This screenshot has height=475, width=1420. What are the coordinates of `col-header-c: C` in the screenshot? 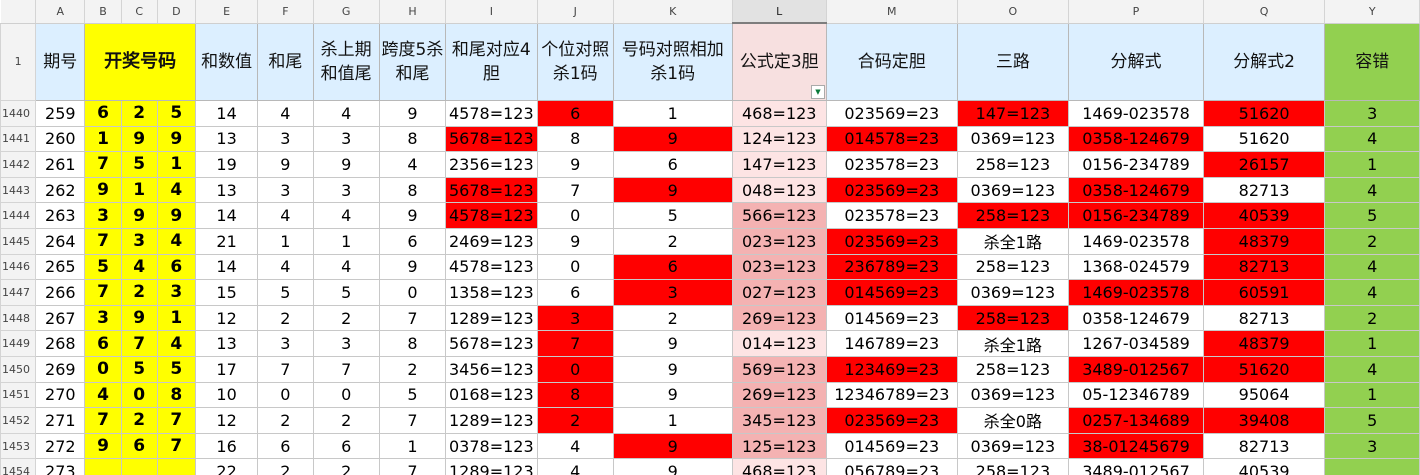 It's located at (139, 12).